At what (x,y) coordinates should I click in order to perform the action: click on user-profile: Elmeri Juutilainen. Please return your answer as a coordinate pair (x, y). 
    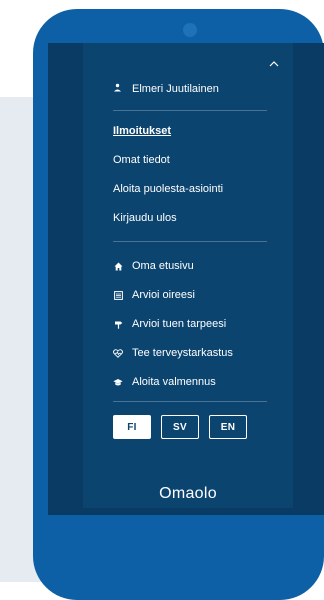
    Looking at the image, I should click on (166, 89).